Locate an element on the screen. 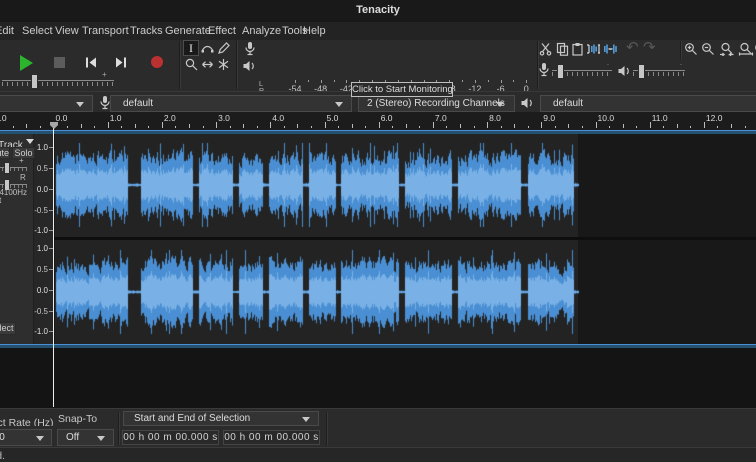 This screenshot has height=462, width=756. vertical-scale-ruler: 1.0 0.5 0.0 -0.5 -1.0 1.0 0.5 0.0 -0.5 -1.0 is located at coordinates (43, 238).